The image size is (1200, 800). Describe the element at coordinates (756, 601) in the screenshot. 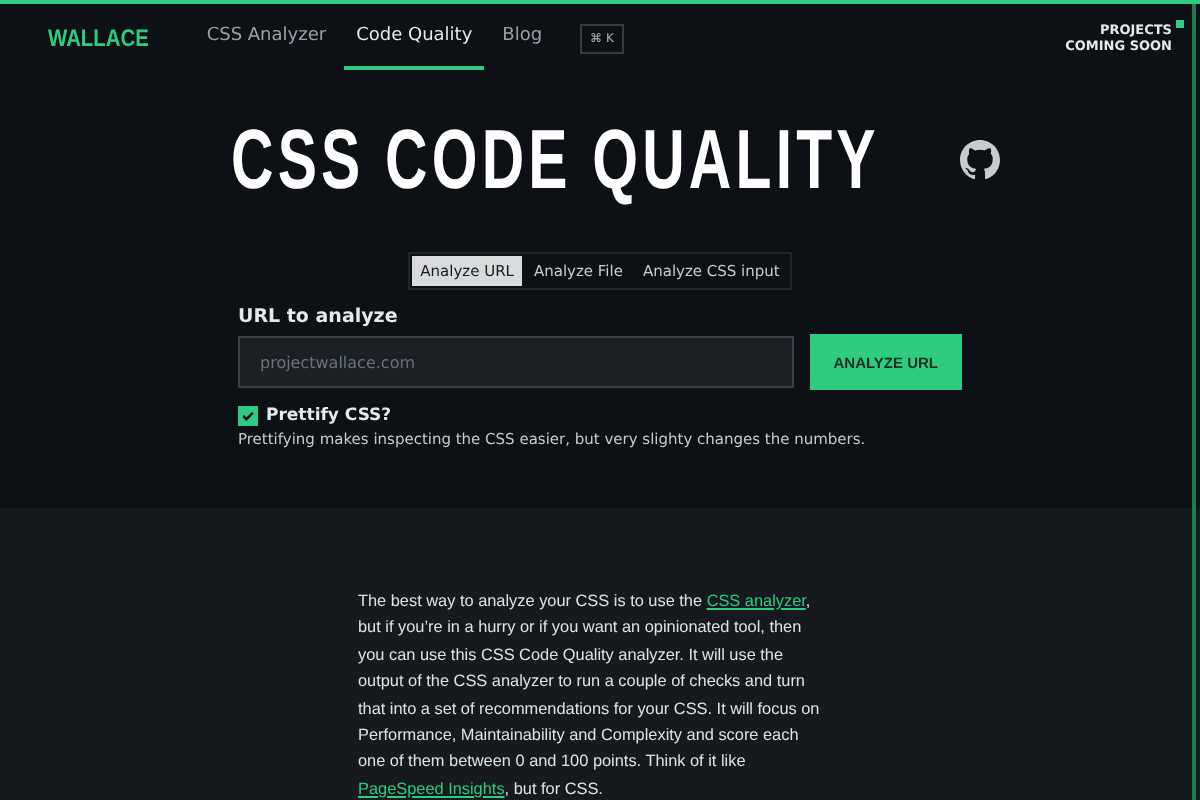

I see `text-link: CSS analyzer` at that location.